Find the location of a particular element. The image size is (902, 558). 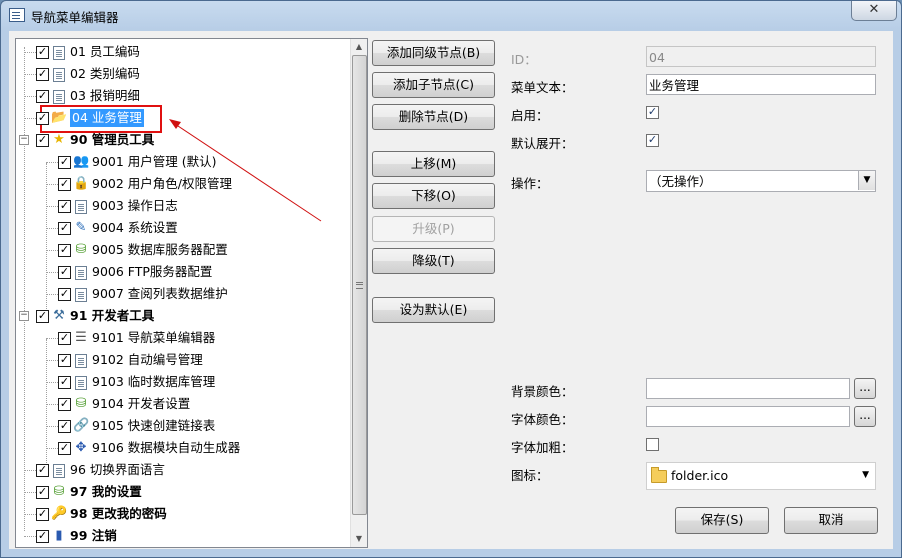

close-button: ✕ is located at coordinates (874, 11).